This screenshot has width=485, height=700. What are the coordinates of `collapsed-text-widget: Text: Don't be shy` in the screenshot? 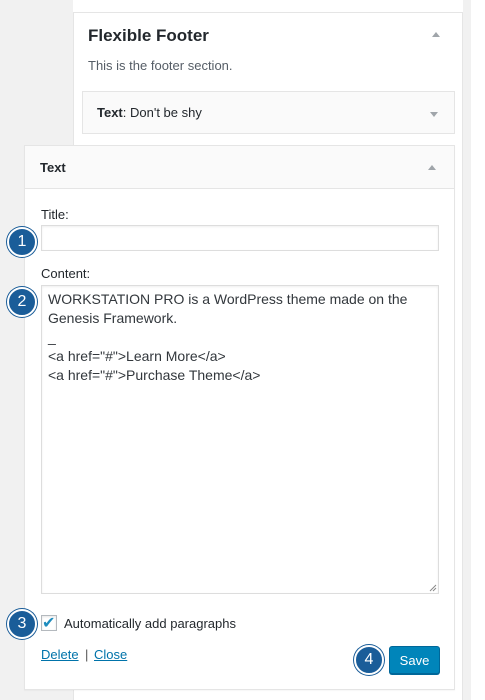 It's located at (268, 112).